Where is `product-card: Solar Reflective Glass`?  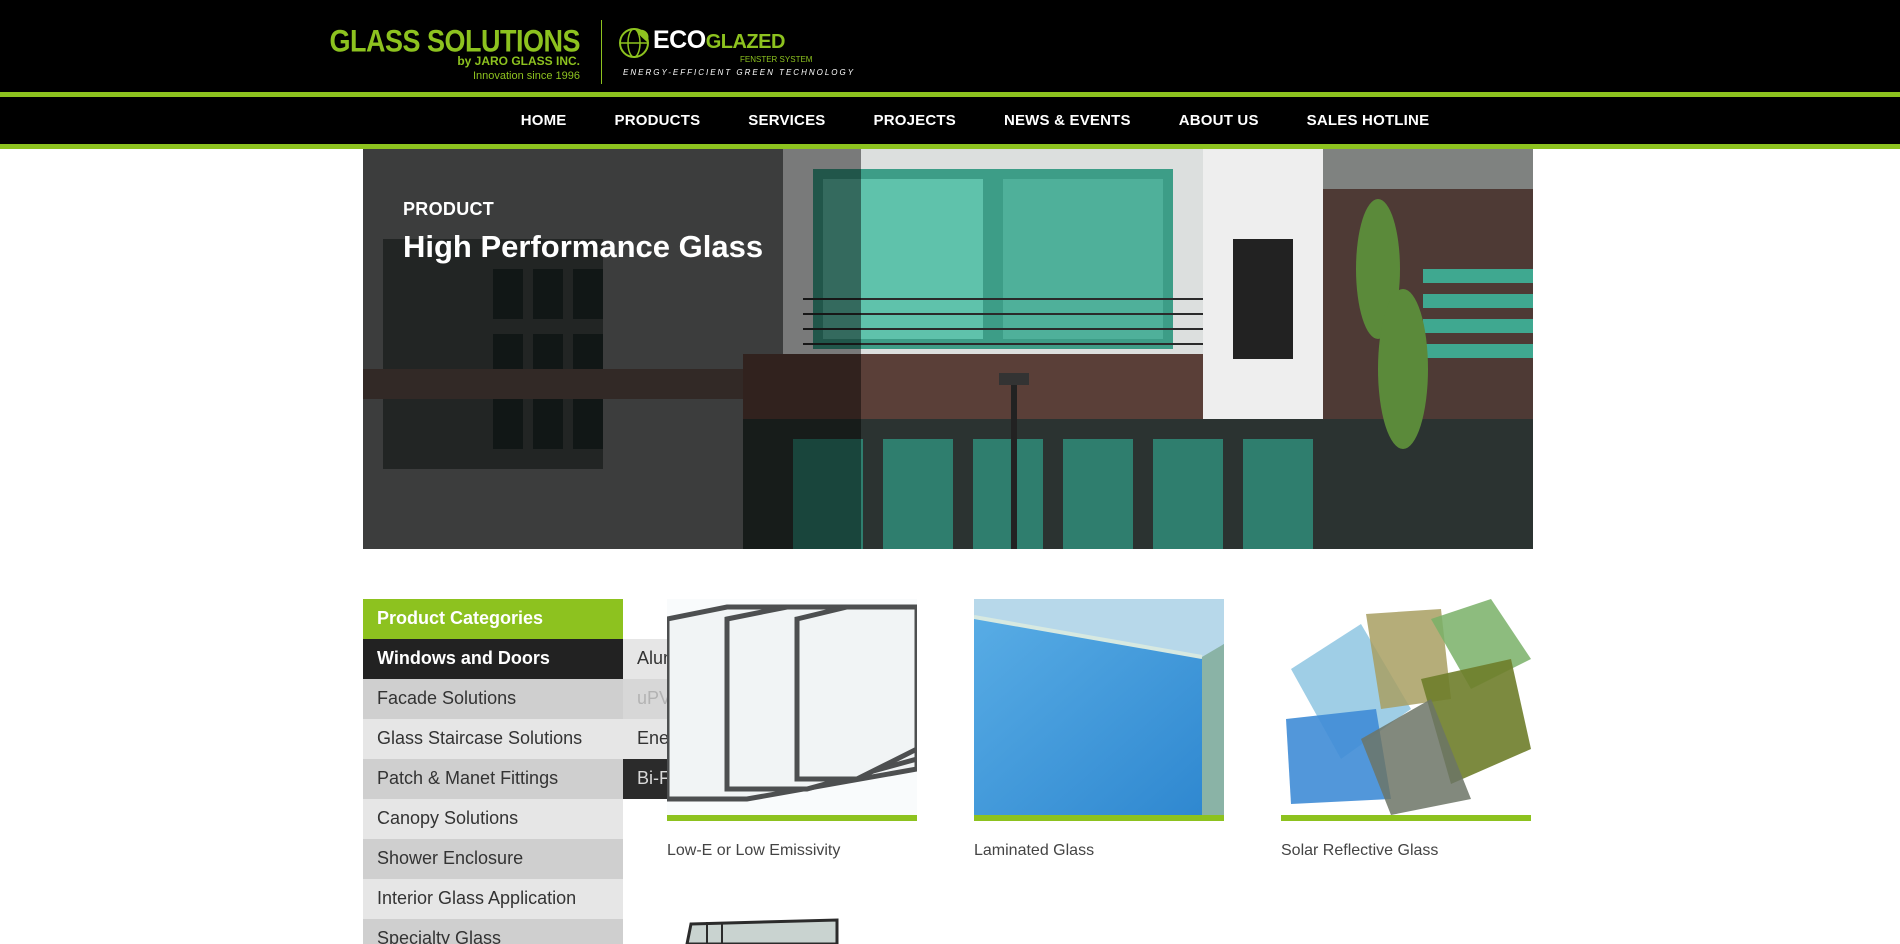
product-card: Solar Reflective Glass is located at coordinates (1406, 729).